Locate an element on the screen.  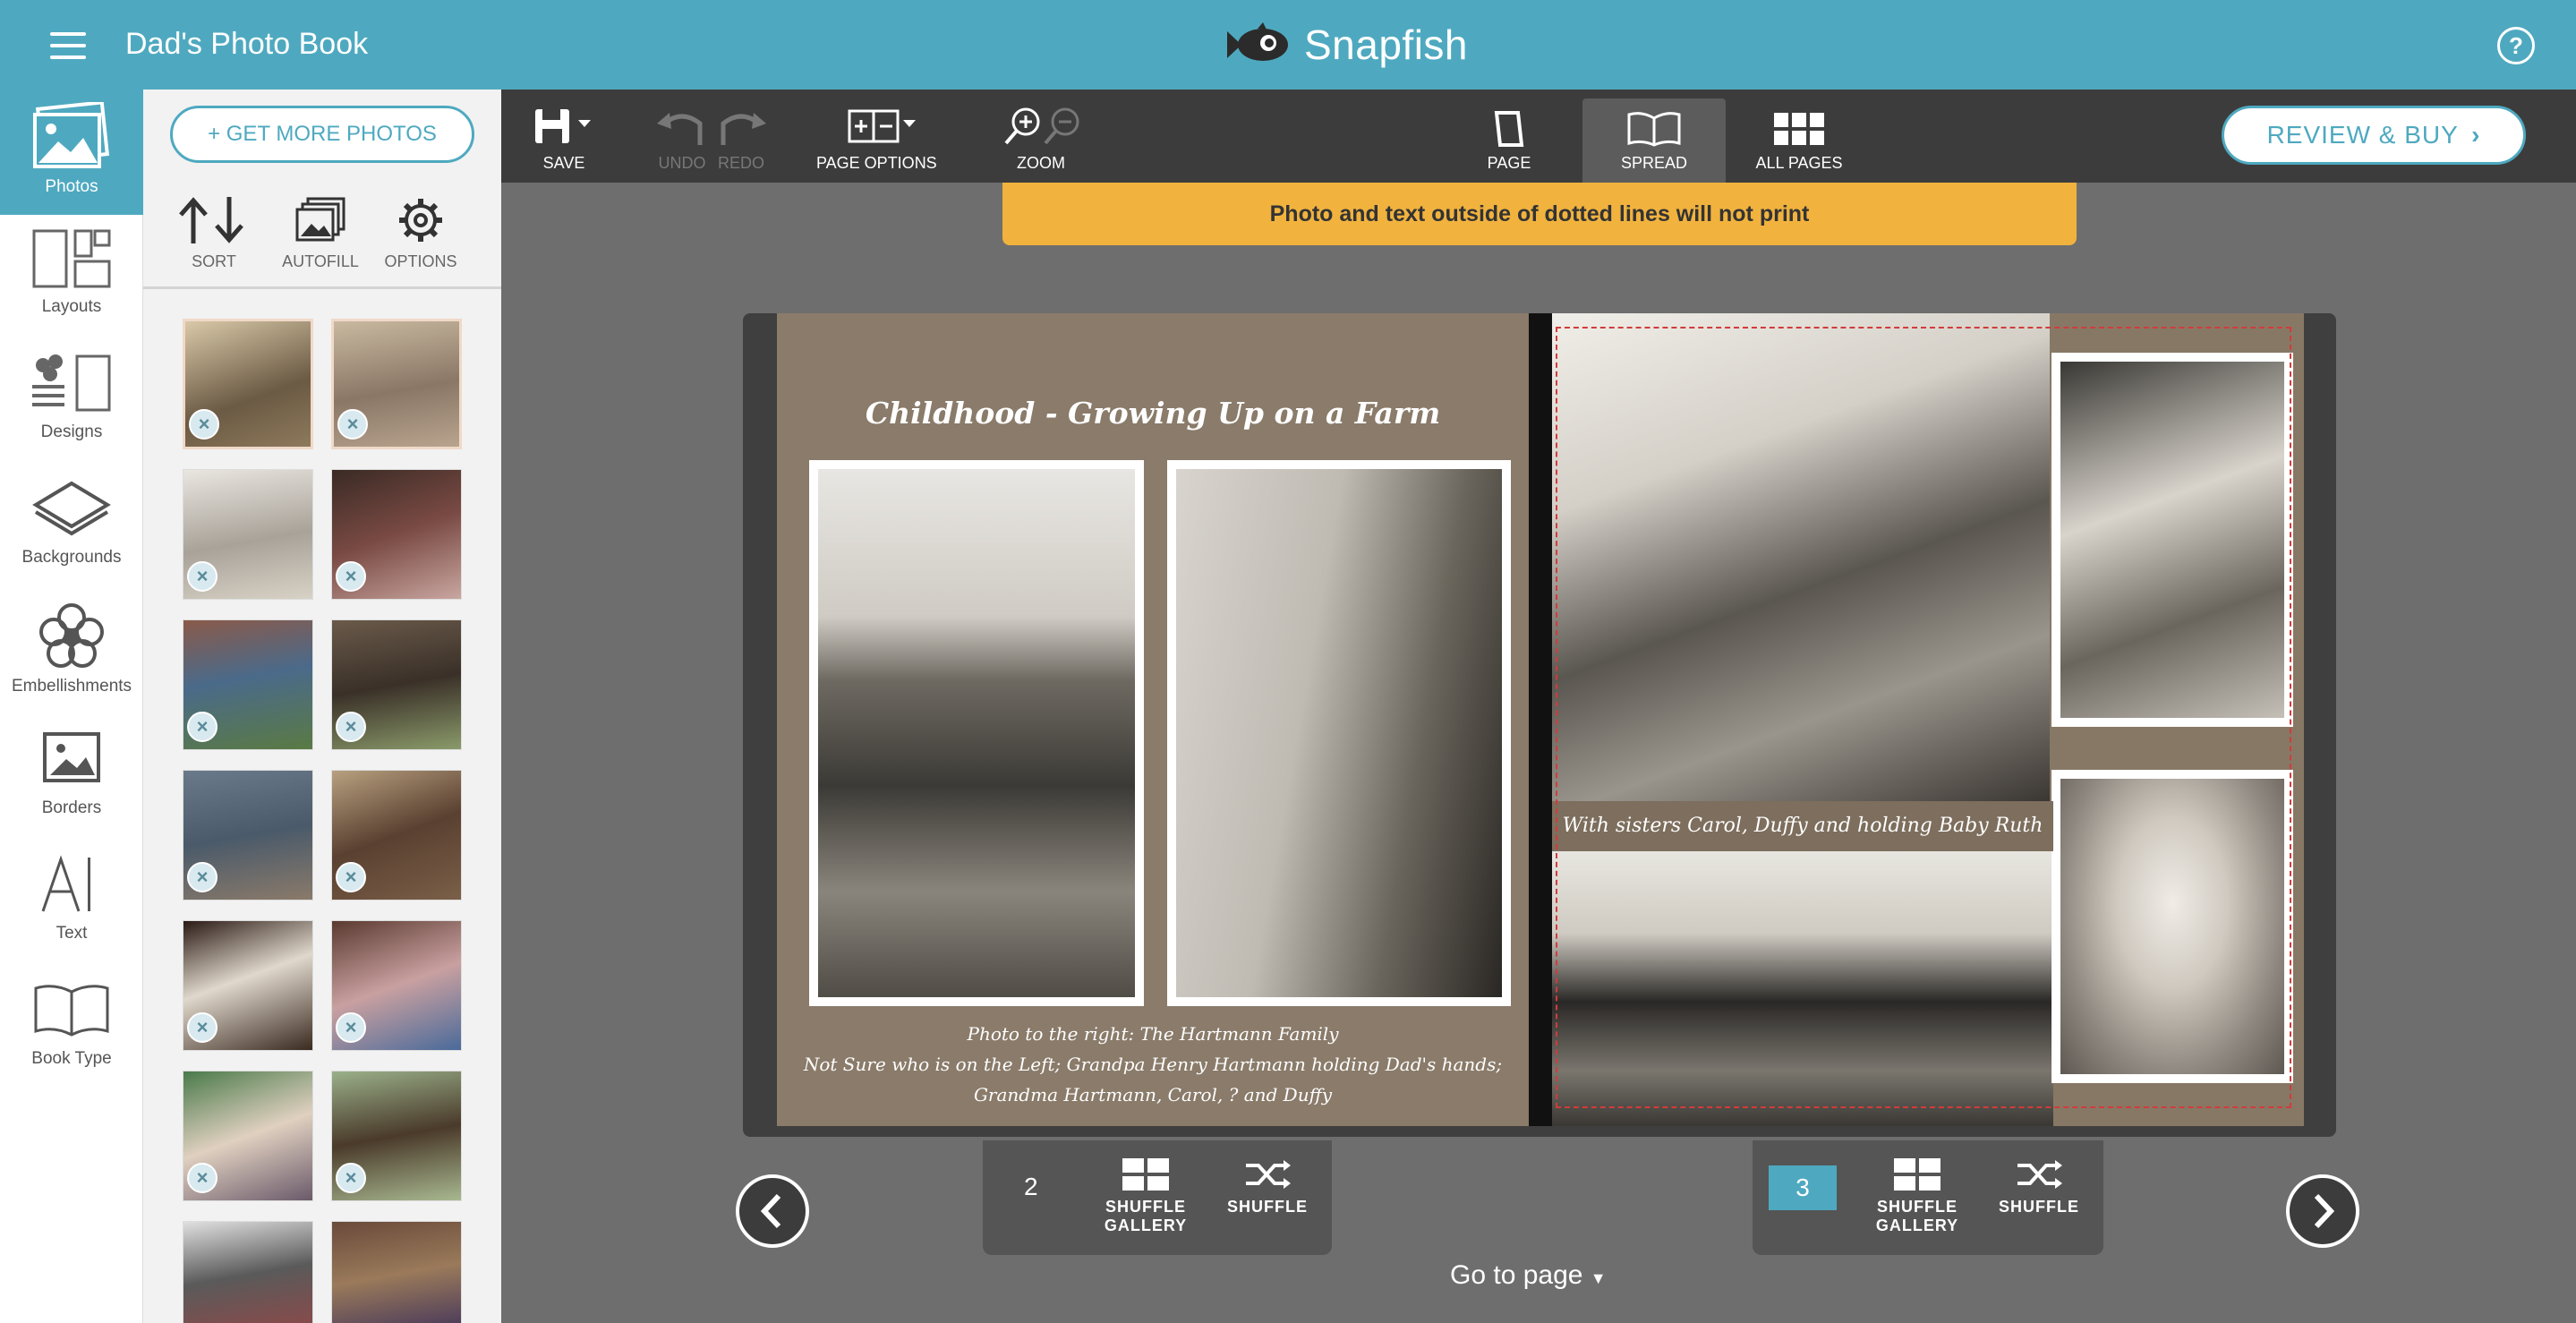
next-page-button is located at coordinates (2322, 1211).